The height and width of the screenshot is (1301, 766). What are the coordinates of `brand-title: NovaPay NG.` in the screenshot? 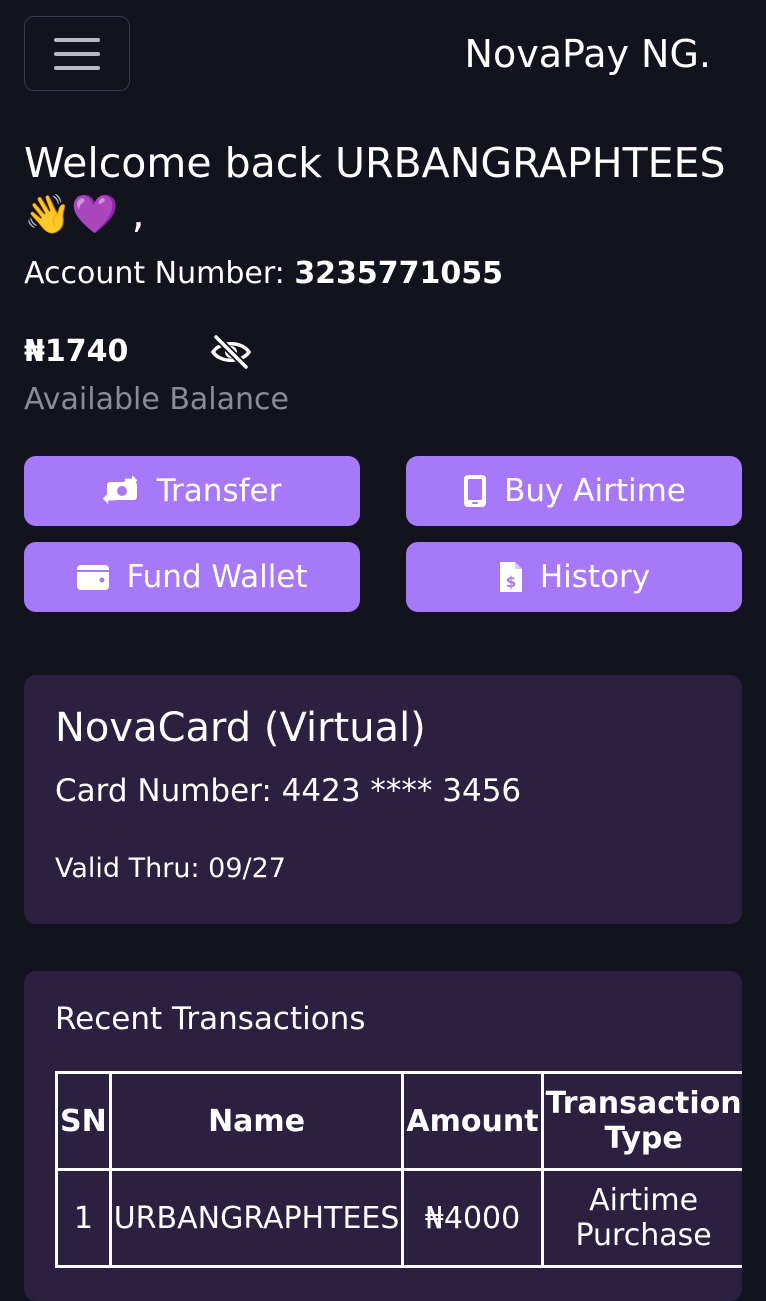 It's located at (587, 54).